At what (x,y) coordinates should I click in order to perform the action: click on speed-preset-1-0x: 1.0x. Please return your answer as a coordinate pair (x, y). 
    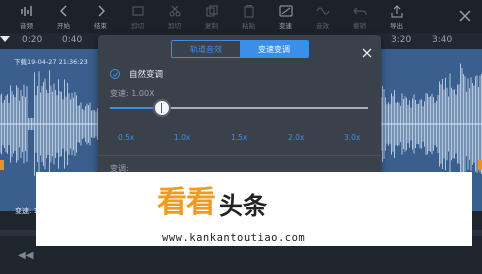
    Looking at the image, I should click on (182, 137).